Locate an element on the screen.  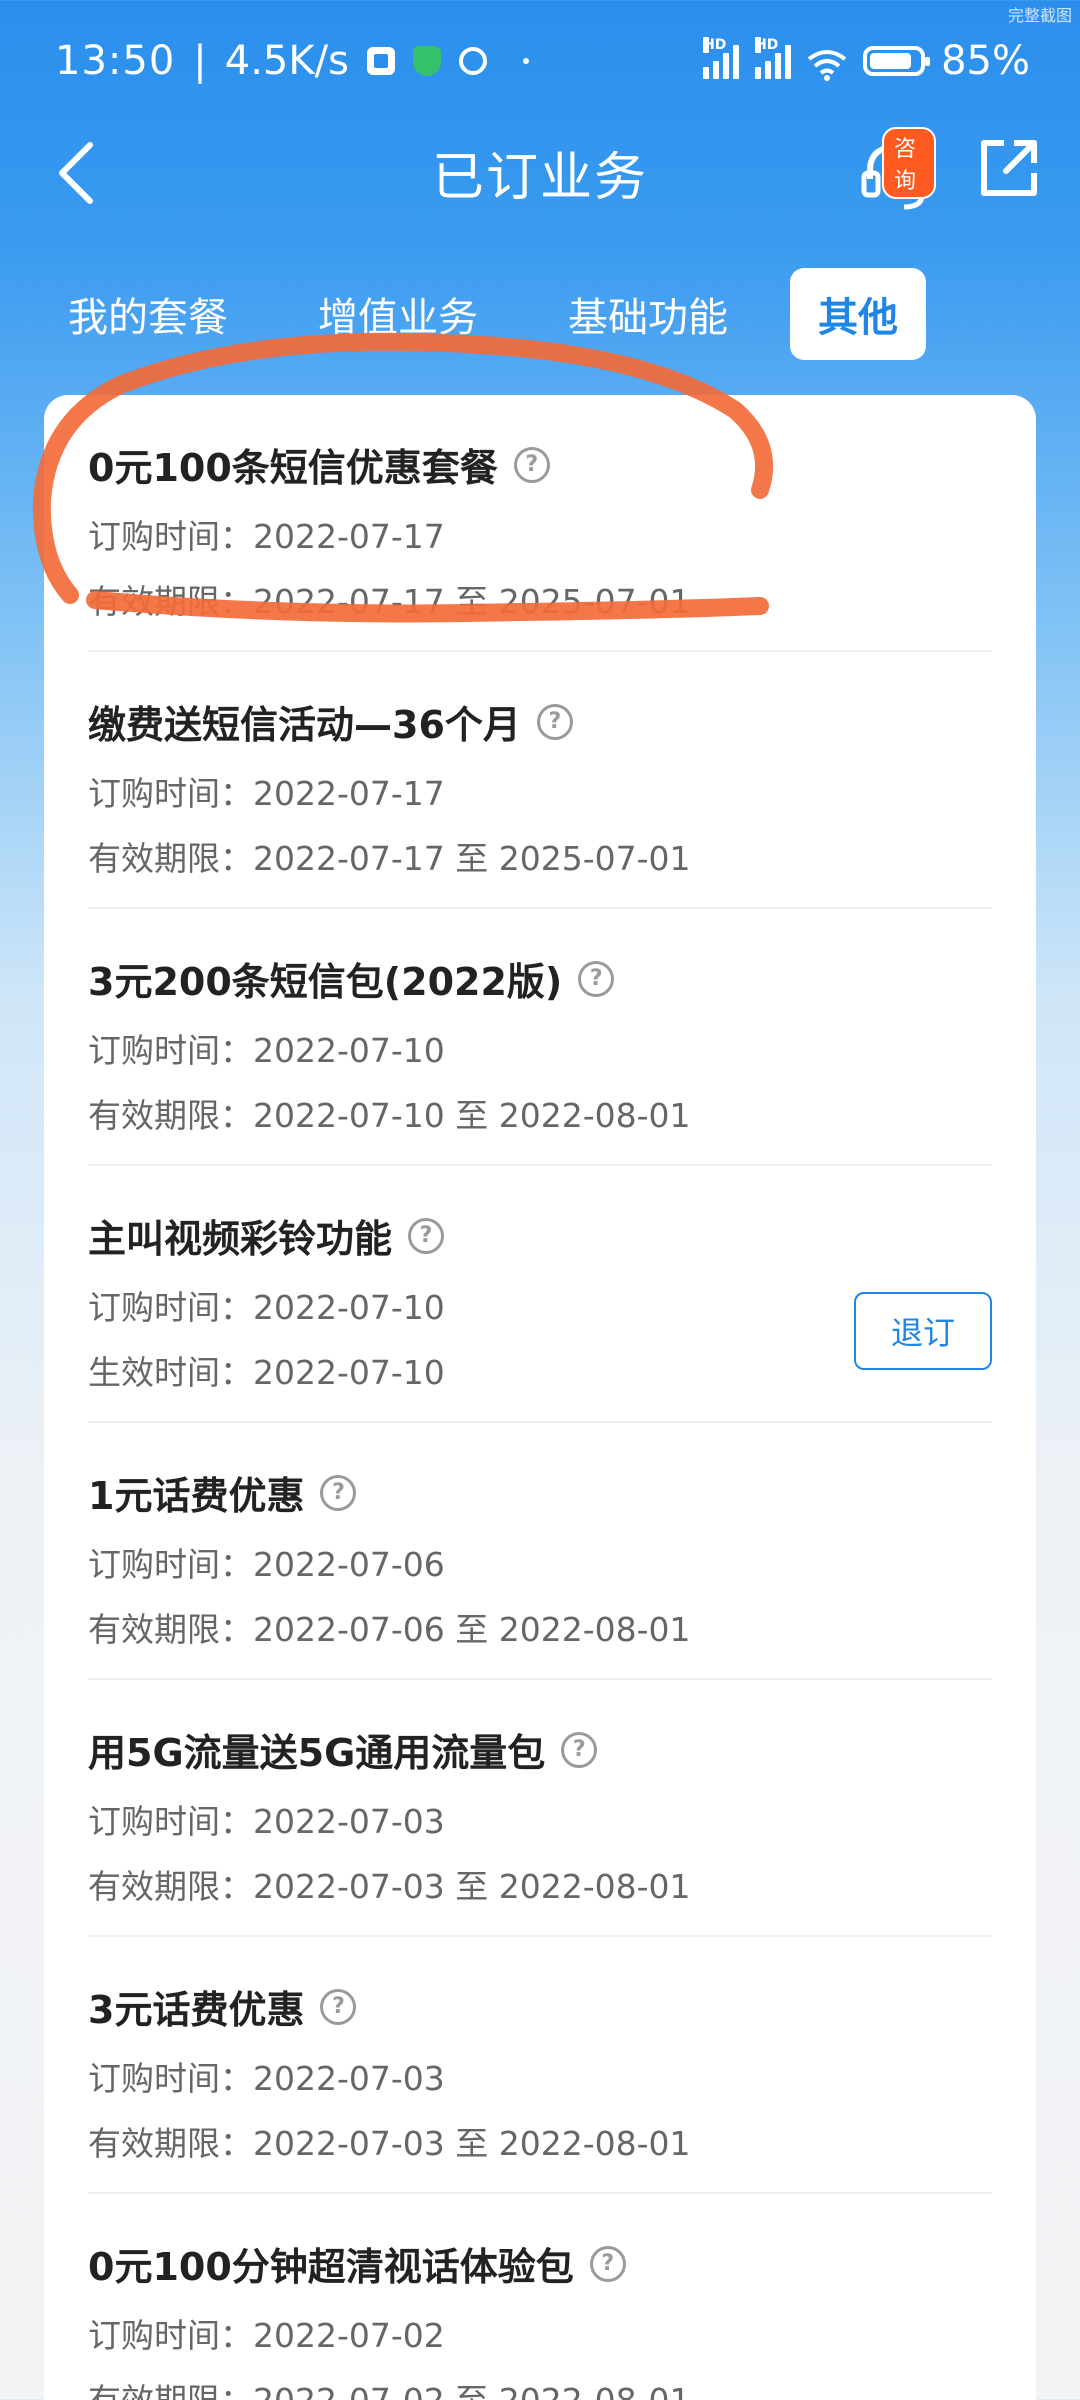
item-name-row: 用5G流量送5G通用流量包 ? is located at coordinates (343, 1749).